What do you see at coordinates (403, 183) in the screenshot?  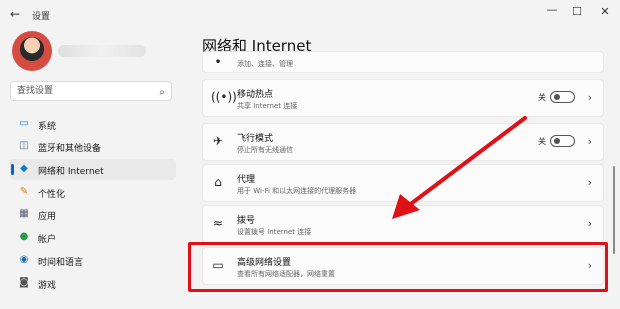 I see `card-proxy: ⌂ 代理 用于 Wi-Fi 和以太网连接的代理服务器 ›` at bounding box center [403, 183].